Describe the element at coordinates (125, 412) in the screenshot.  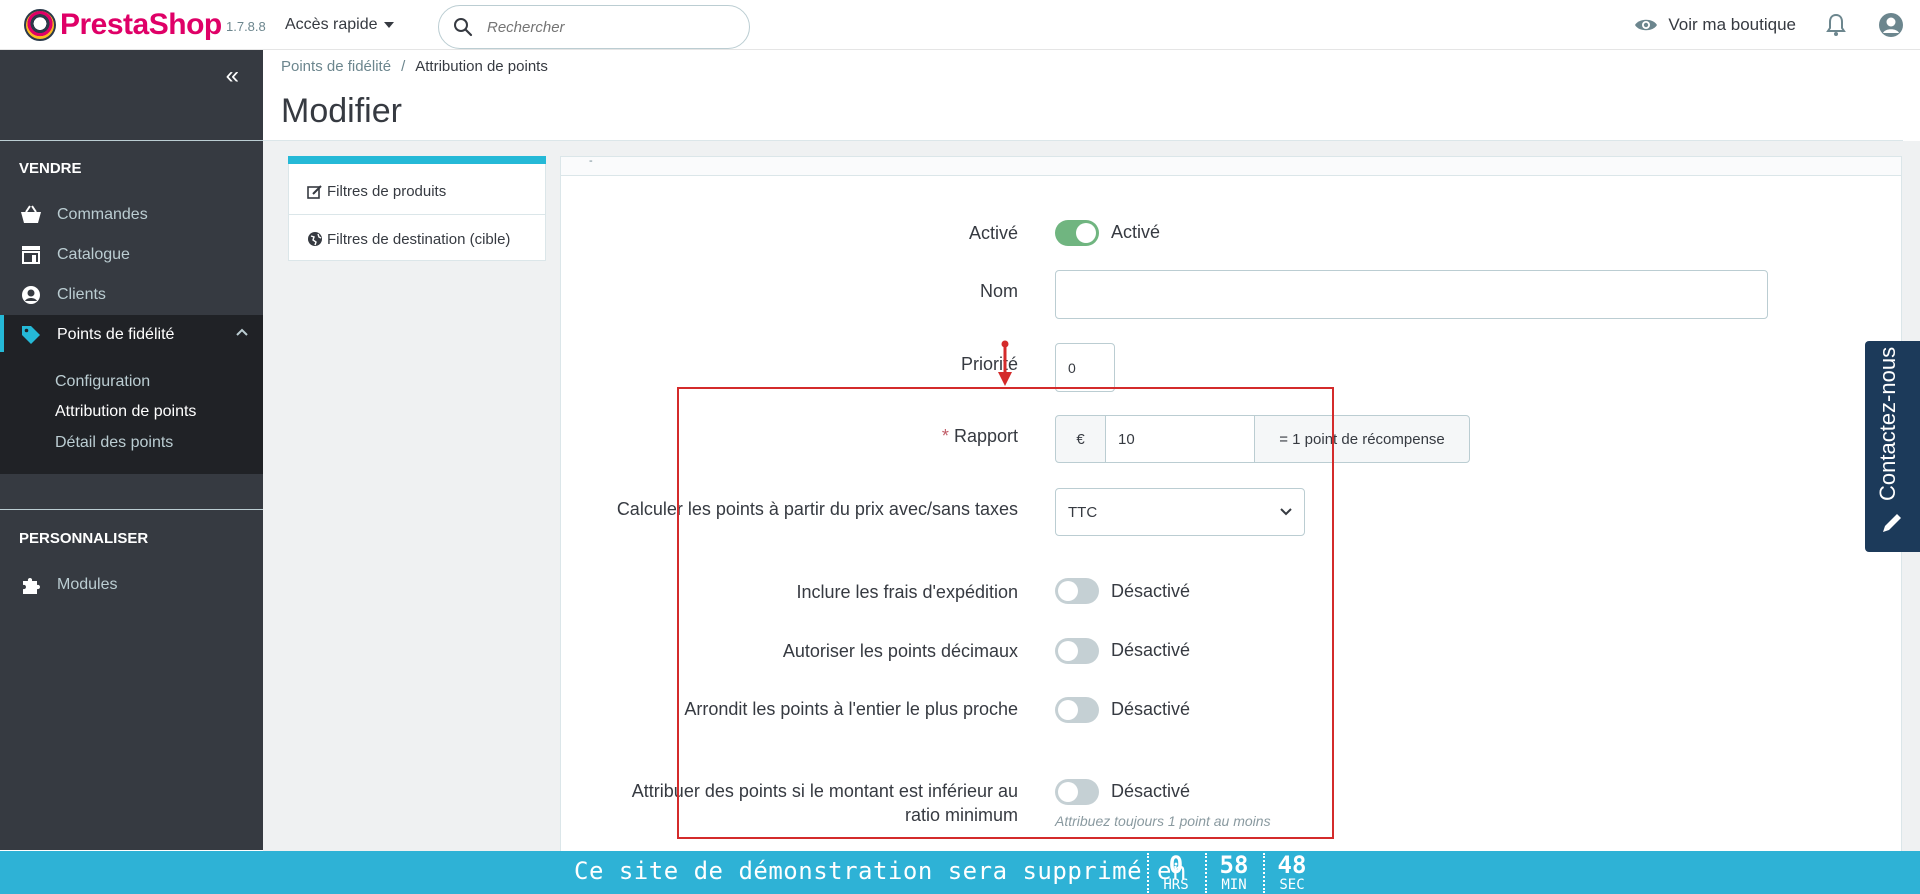
I see `submenu-item-points-attribution: Attribution de points` at that location.